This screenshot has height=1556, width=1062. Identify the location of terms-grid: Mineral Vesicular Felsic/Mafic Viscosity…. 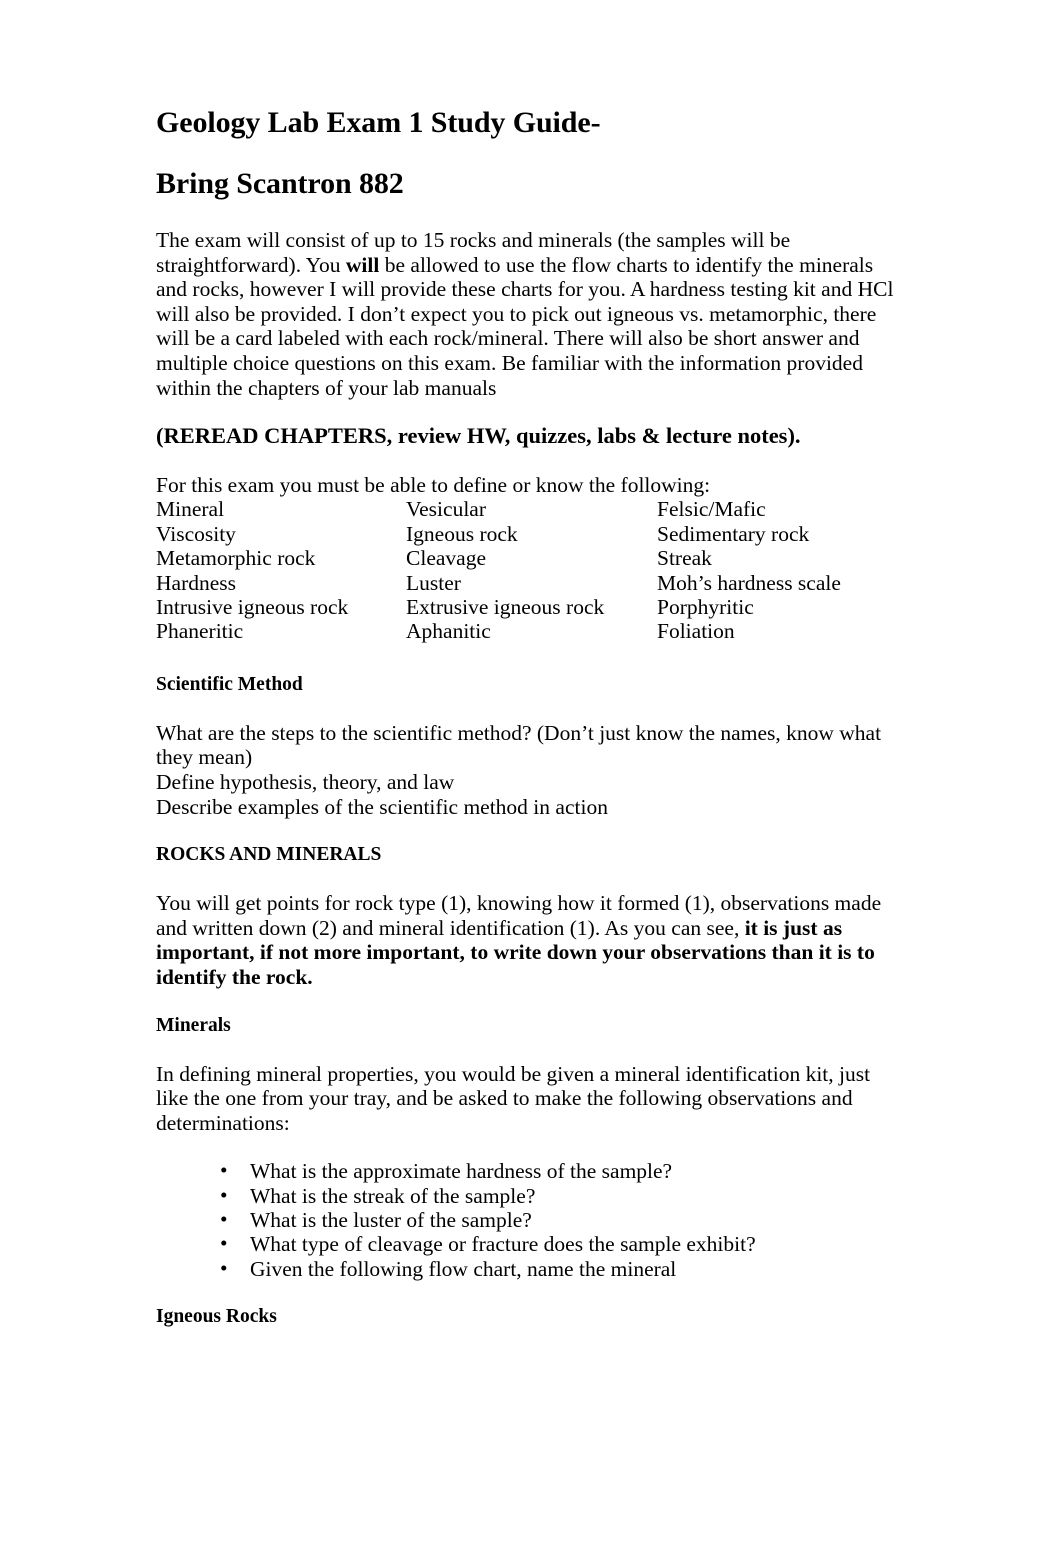
(530, 570).